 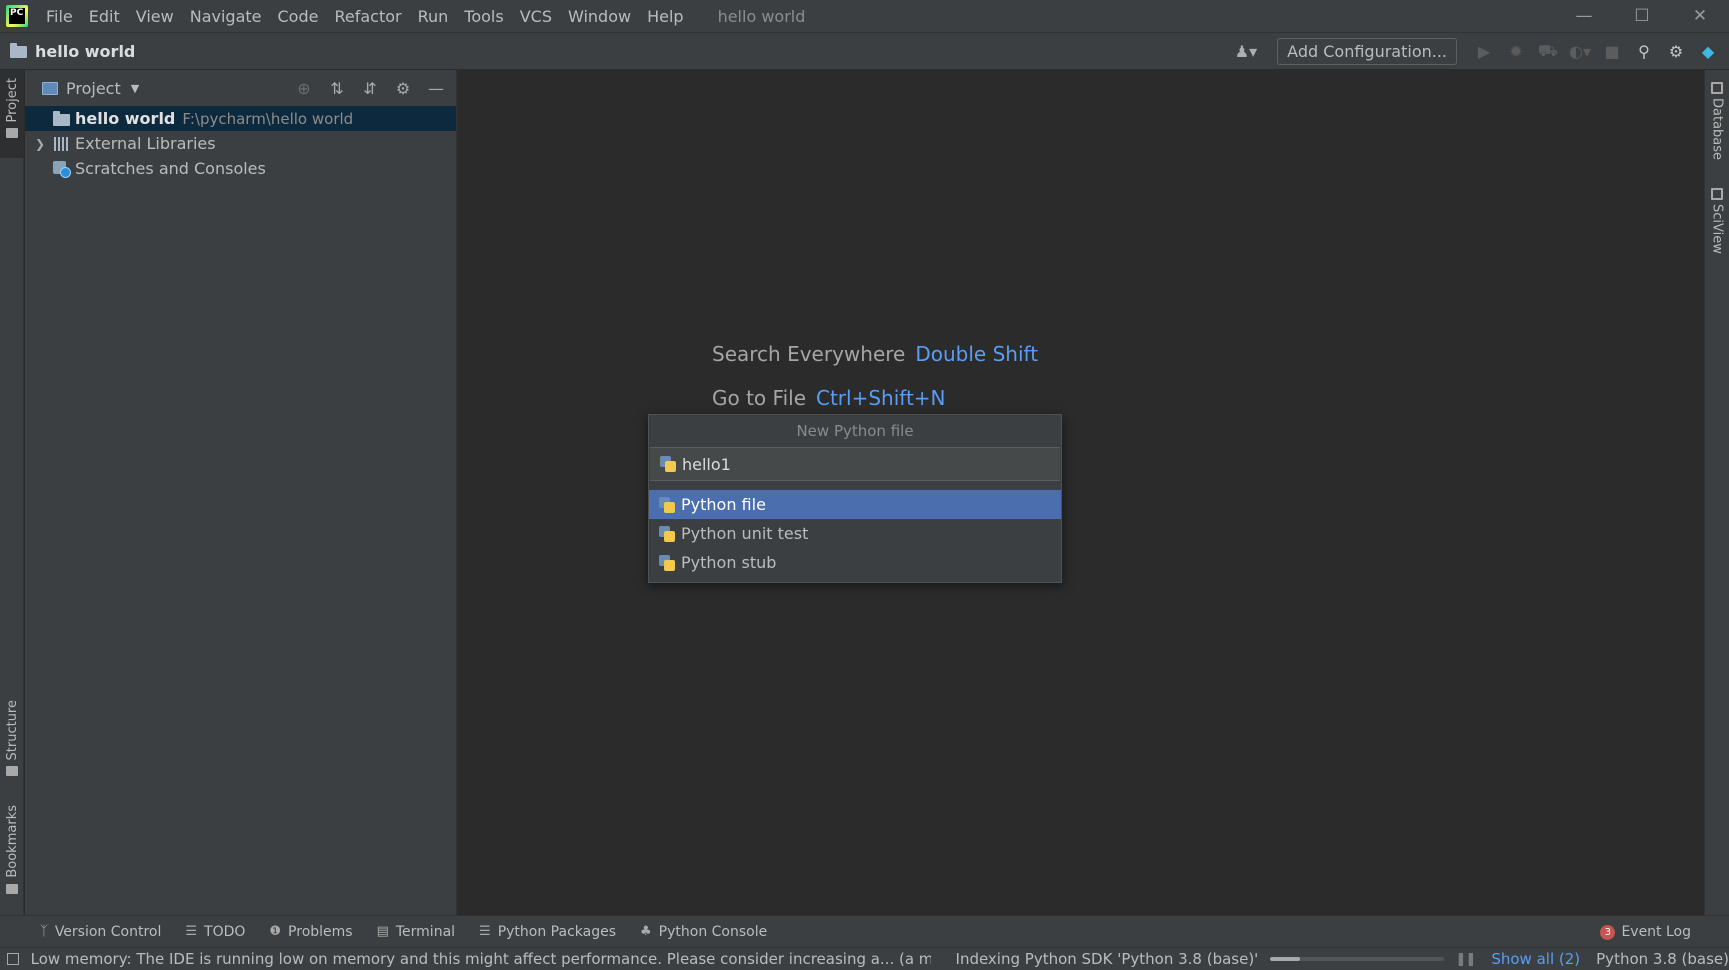 I want to click on tree-item-external-libraries: ❯ External Libraries, so click(x=240, y=143).